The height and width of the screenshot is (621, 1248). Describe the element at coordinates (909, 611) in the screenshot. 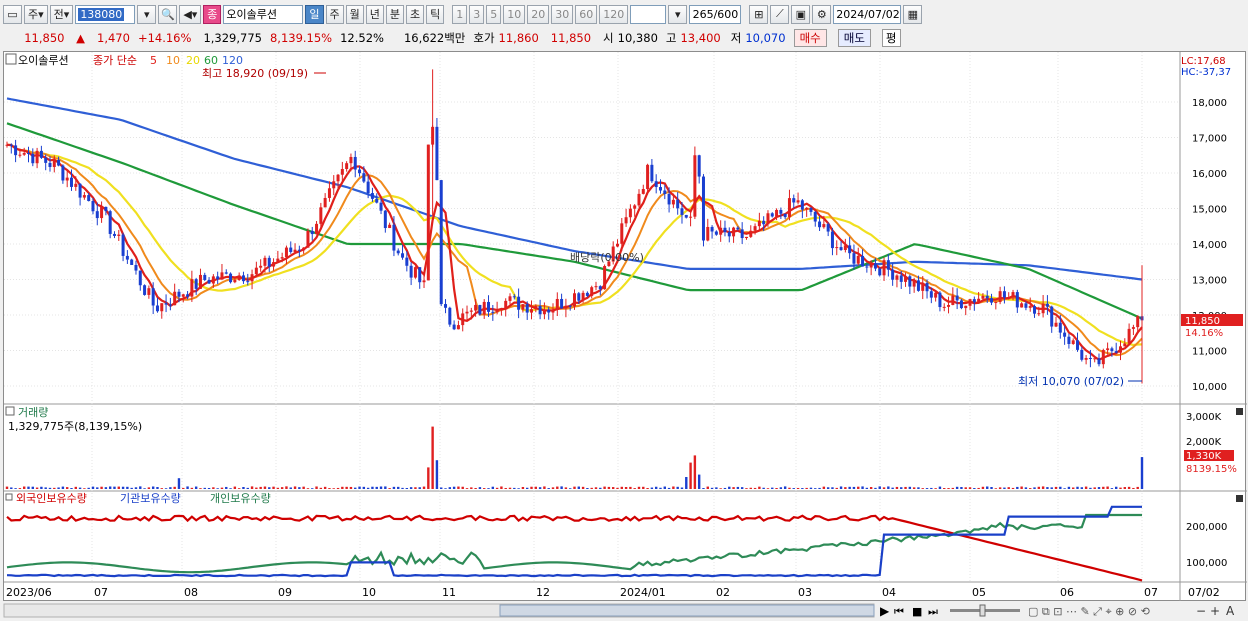

I see `nav-buttons: ▶ ⏮ ■ ⏭` at that location.